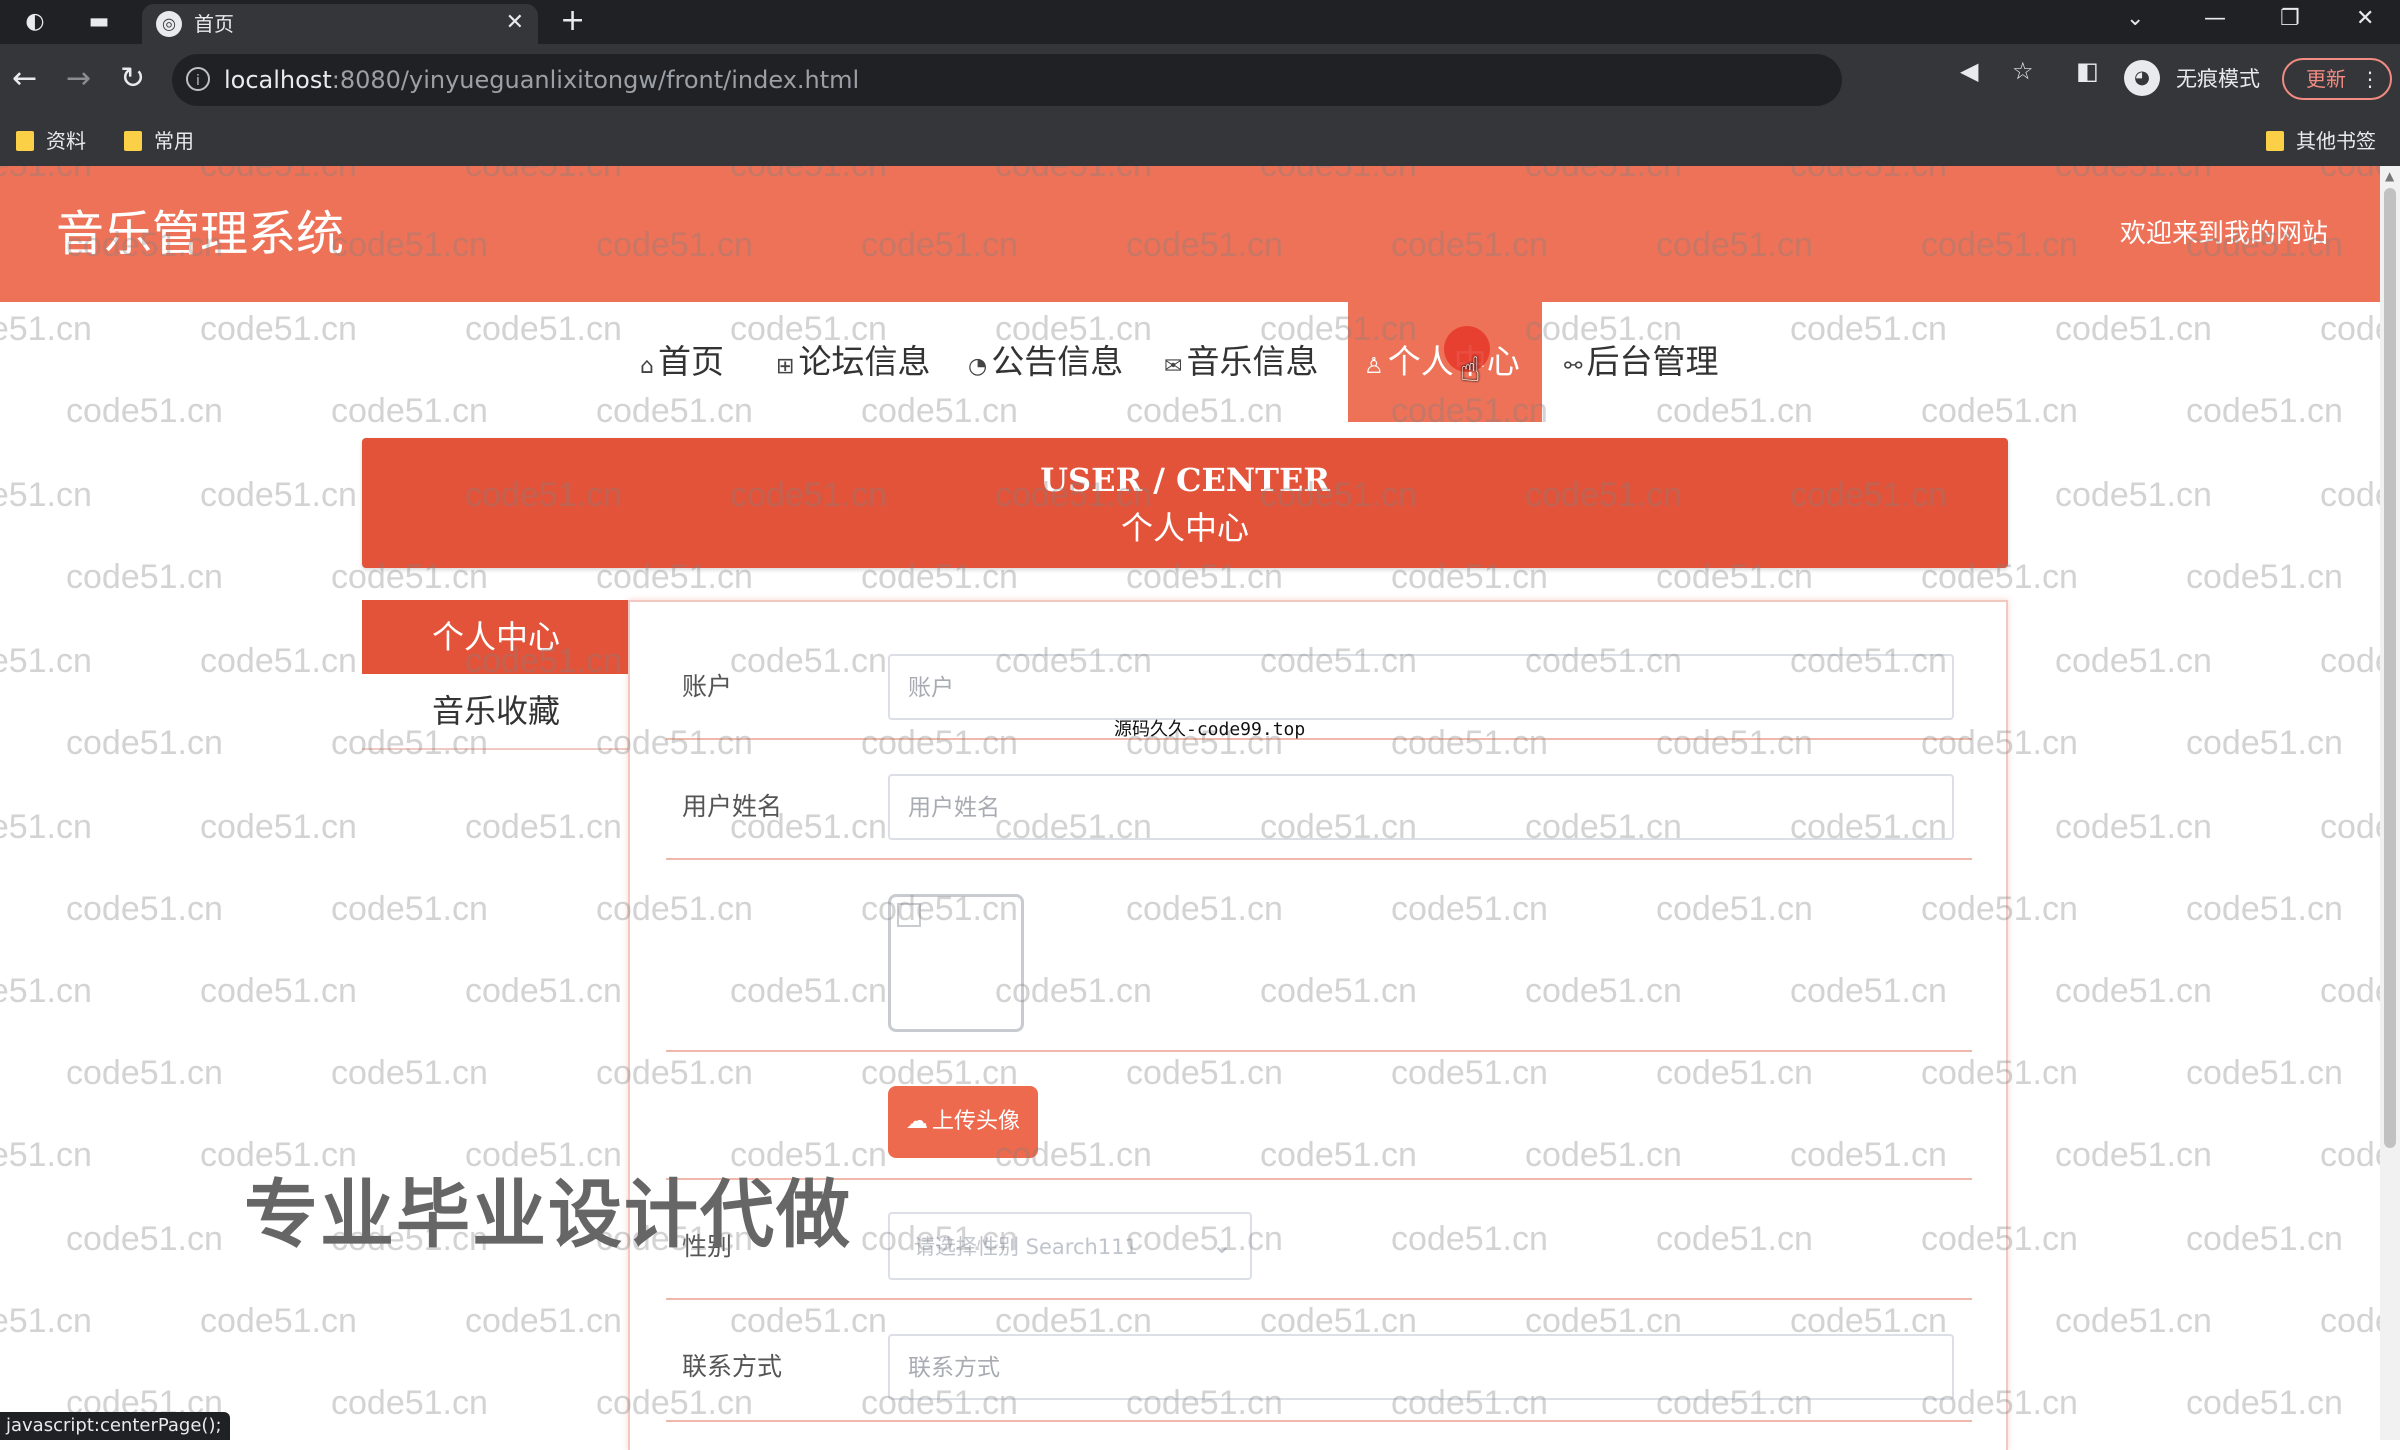 This screenshot has height=1450, width=2400. What do you see at coordinates (78, 79) in the screenshot?
I see `forward-icon: →` at bounding box center [78, 79].